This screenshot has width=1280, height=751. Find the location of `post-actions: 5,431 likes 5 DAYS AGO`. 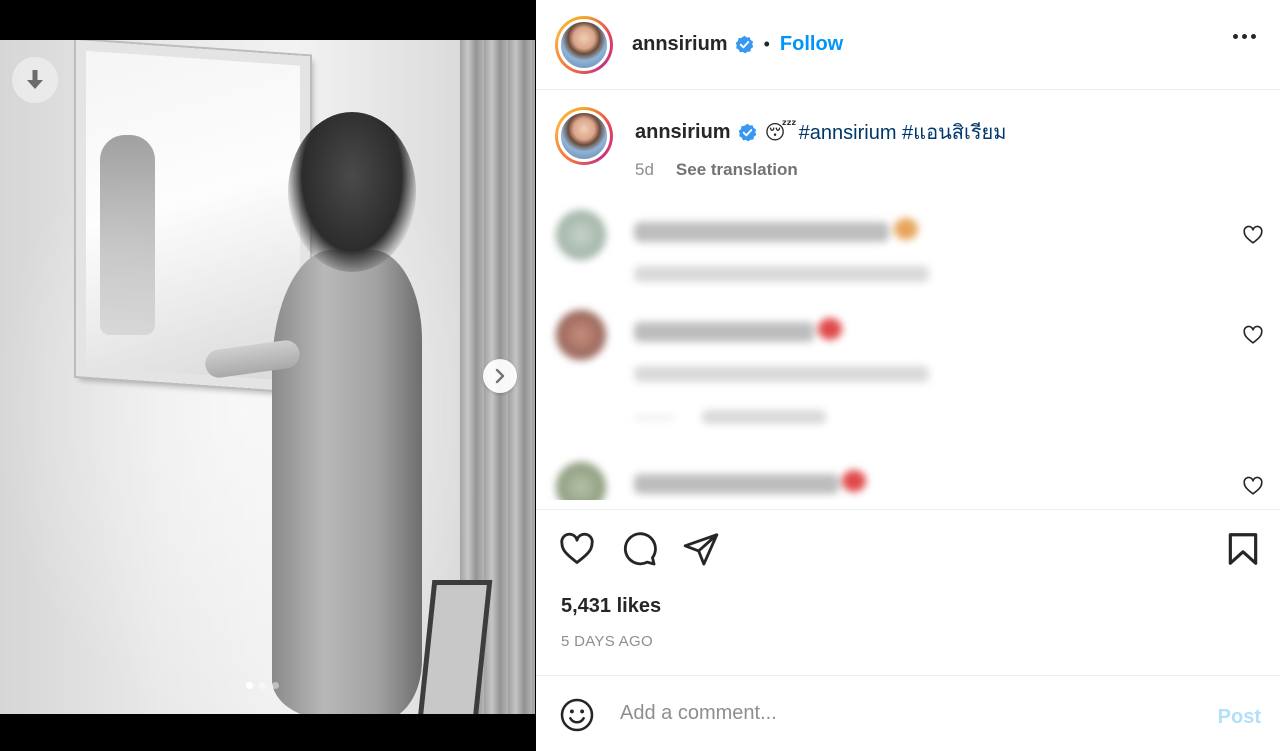

post-actions: 5,431 likes 5 DAYS AGO is located at coordinates (908, 592).